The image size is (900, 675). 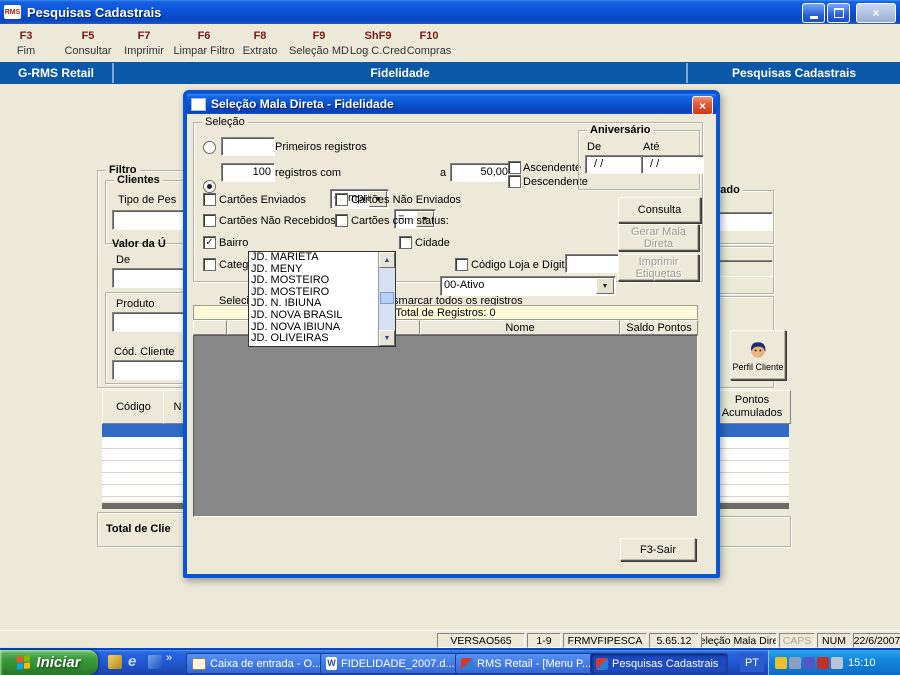 What do you see at coordinates (594, 147) in the screenshot?
I see `aniversario-de-label: De` at bounding box center [594, 147].